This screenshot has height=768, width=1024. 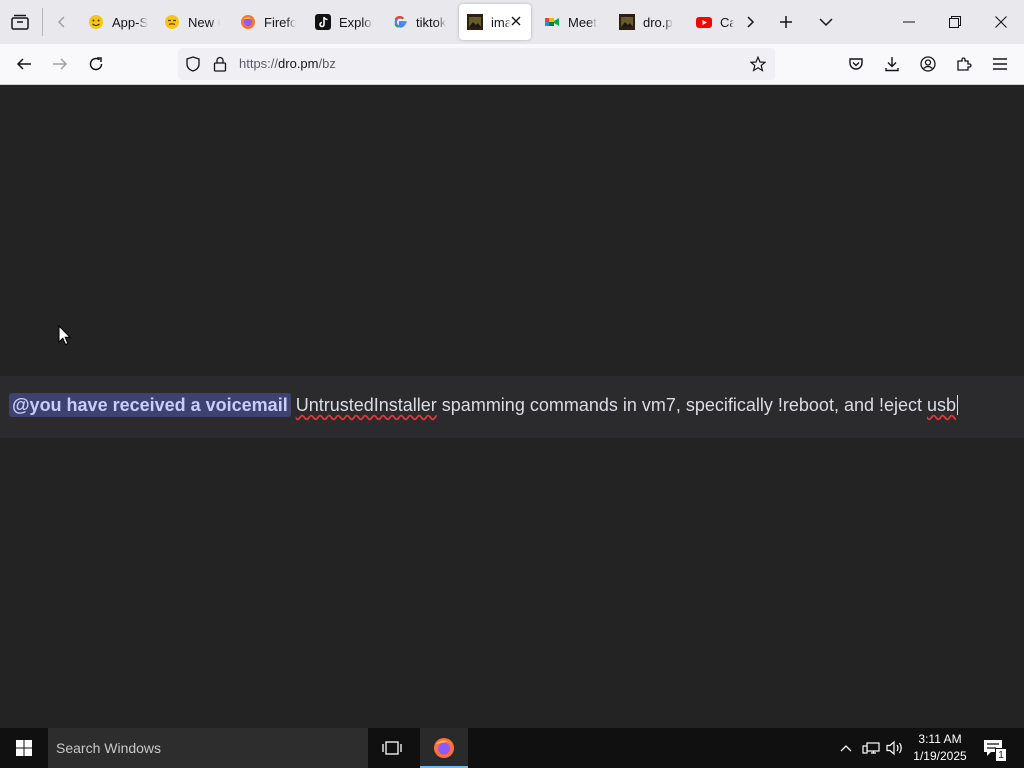 I want to click on reload-button, so click(x=96, y=64).